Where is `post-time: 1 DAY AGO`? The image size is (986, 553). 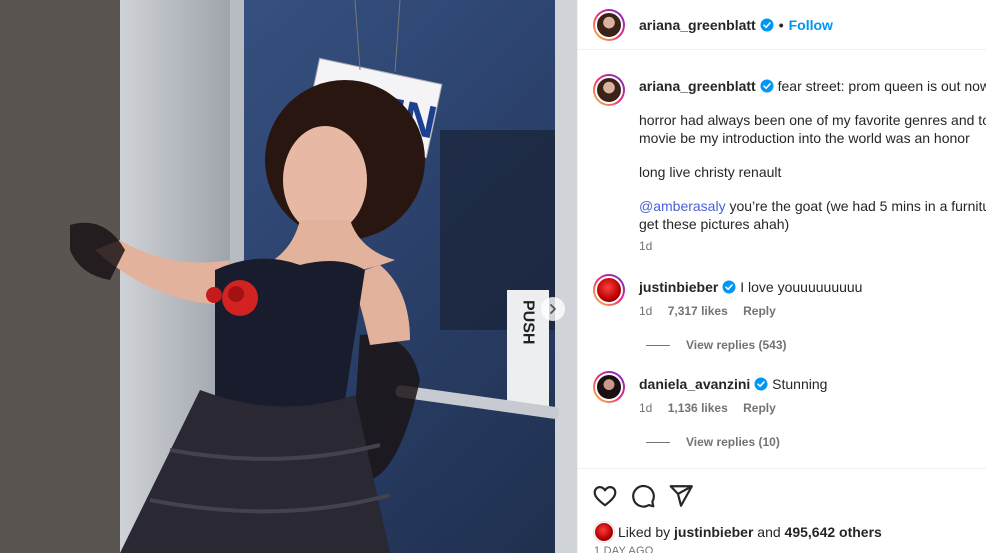
post-time: 1 DAY AGO is located at coordinates (624, 549).